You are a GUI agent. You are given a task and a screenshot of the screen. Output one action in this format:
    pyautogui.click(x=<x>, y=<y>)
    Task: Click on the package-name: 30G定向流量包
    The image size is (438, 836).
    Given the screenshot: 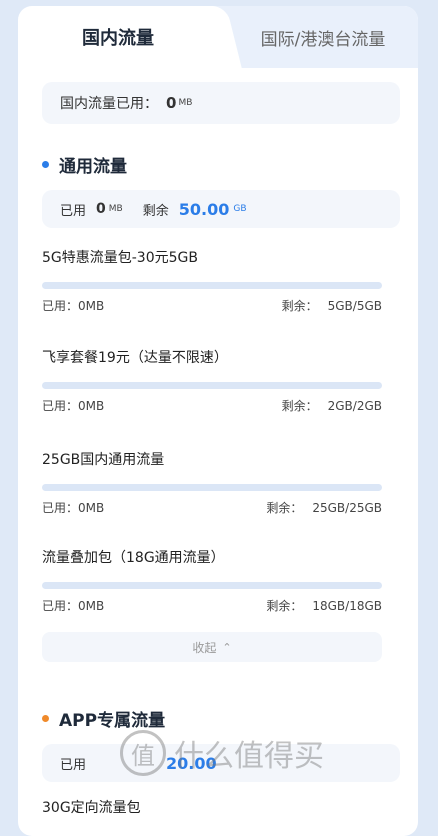 What is the action you would take?
    pyautogui.click(x=91, y=808)
    